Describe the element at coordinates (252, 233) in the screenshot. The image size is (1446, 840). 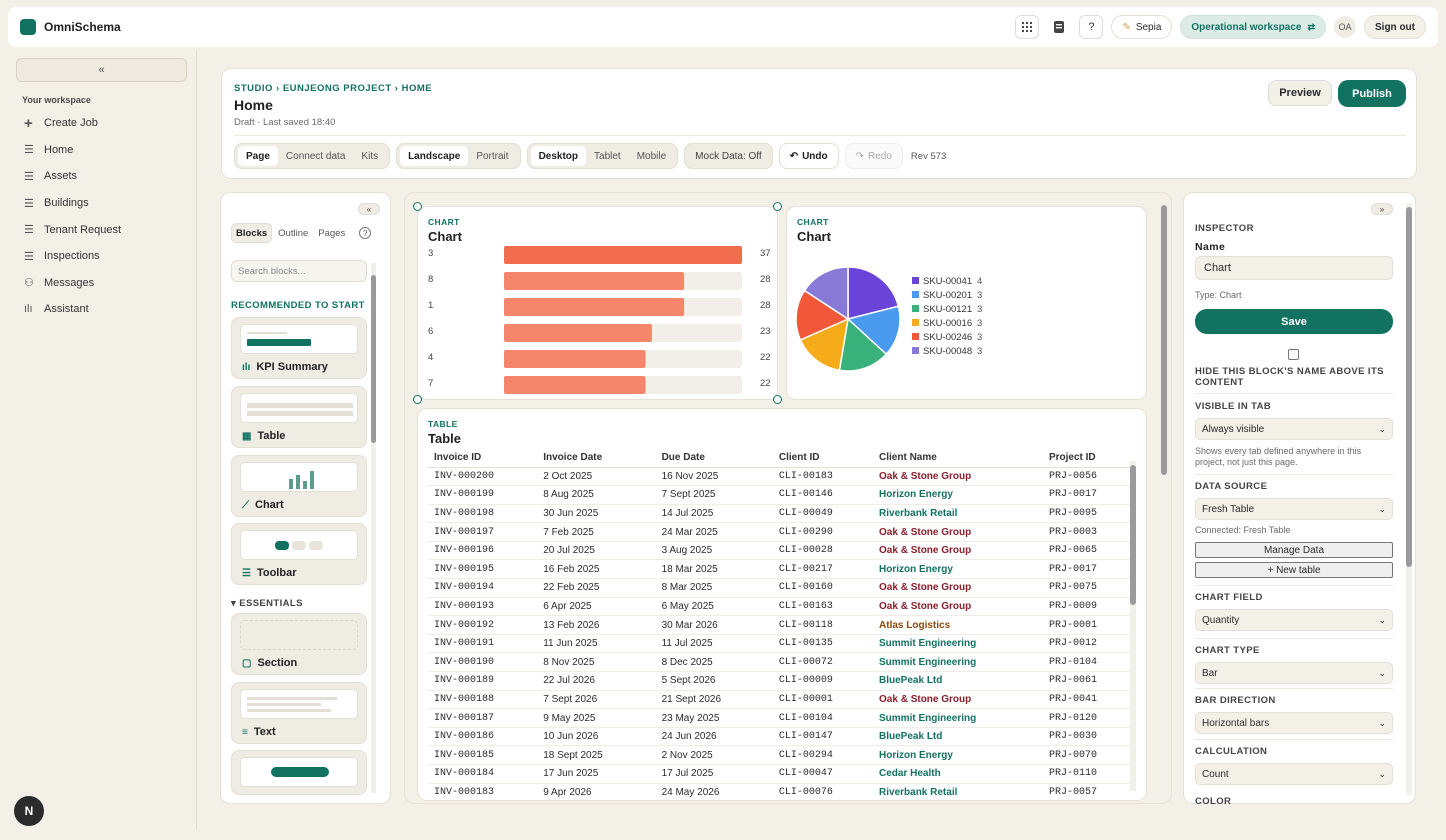
I see `tab-blocks: Blocks` at that location.